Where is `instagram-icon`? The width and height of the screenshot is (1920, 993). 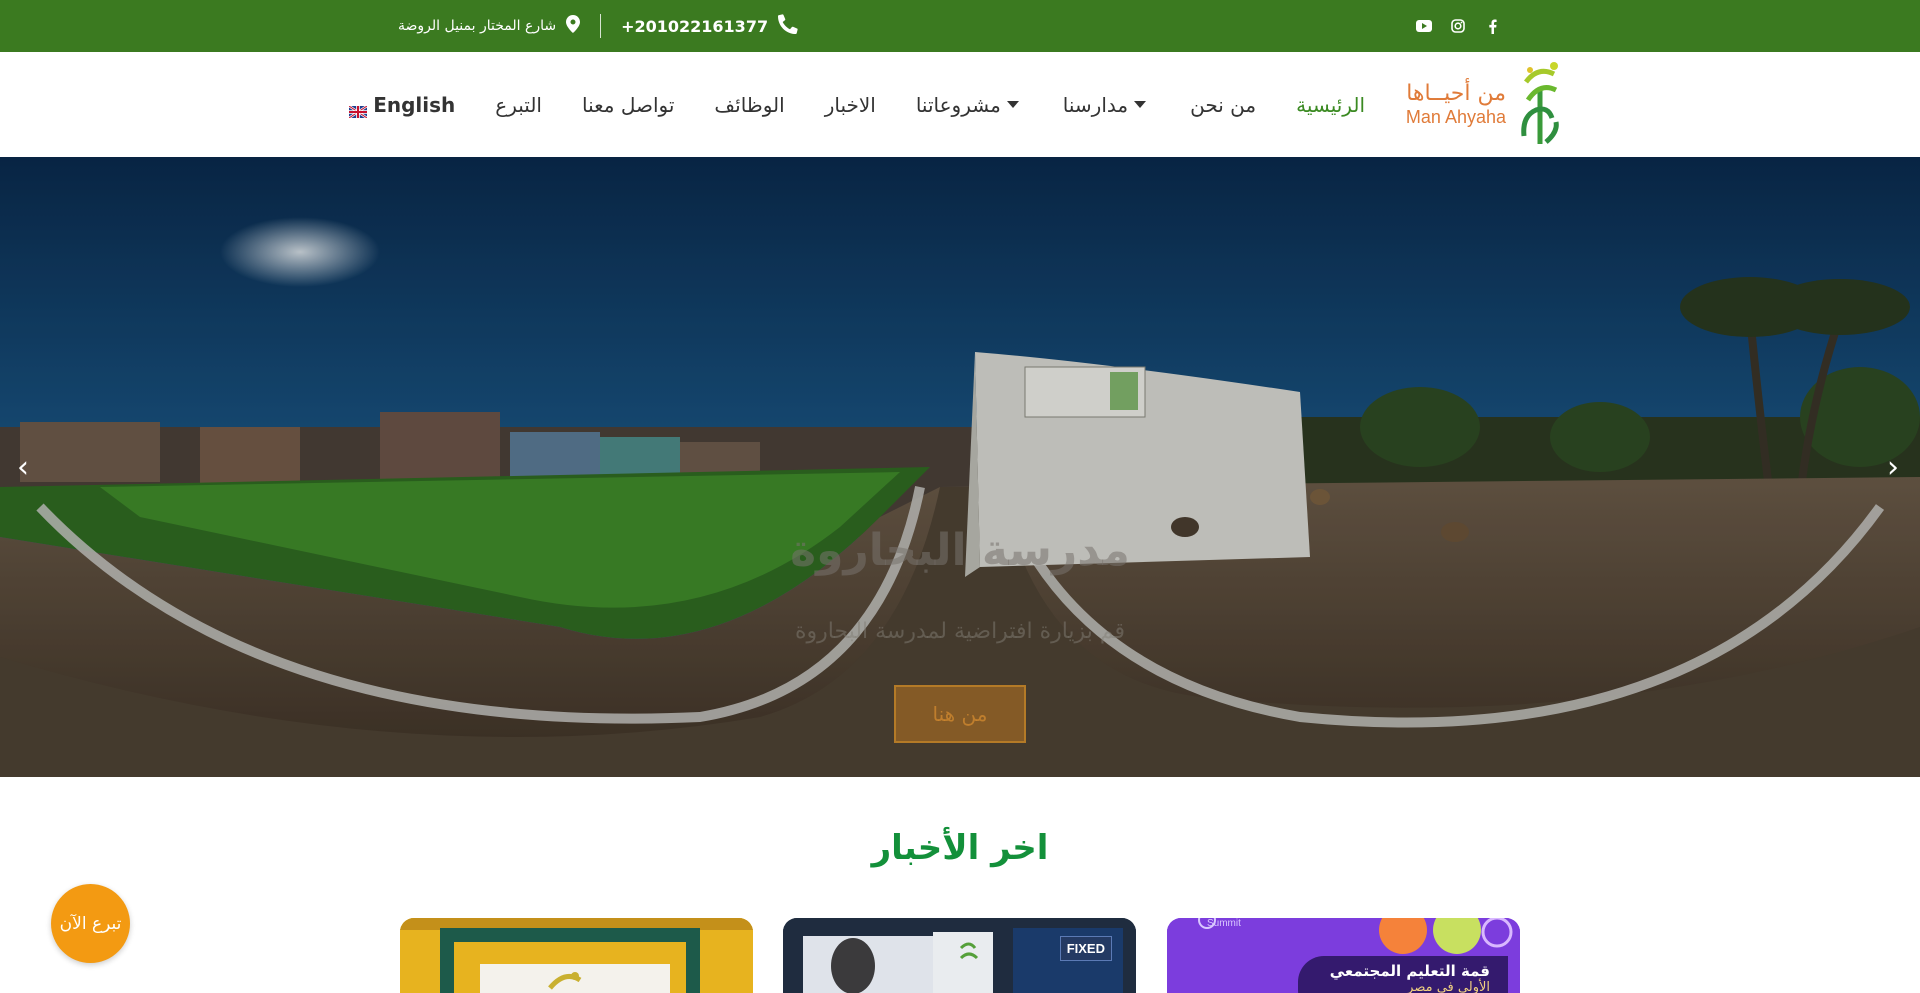
instagram-icon is located at coordinates (1458, 26).